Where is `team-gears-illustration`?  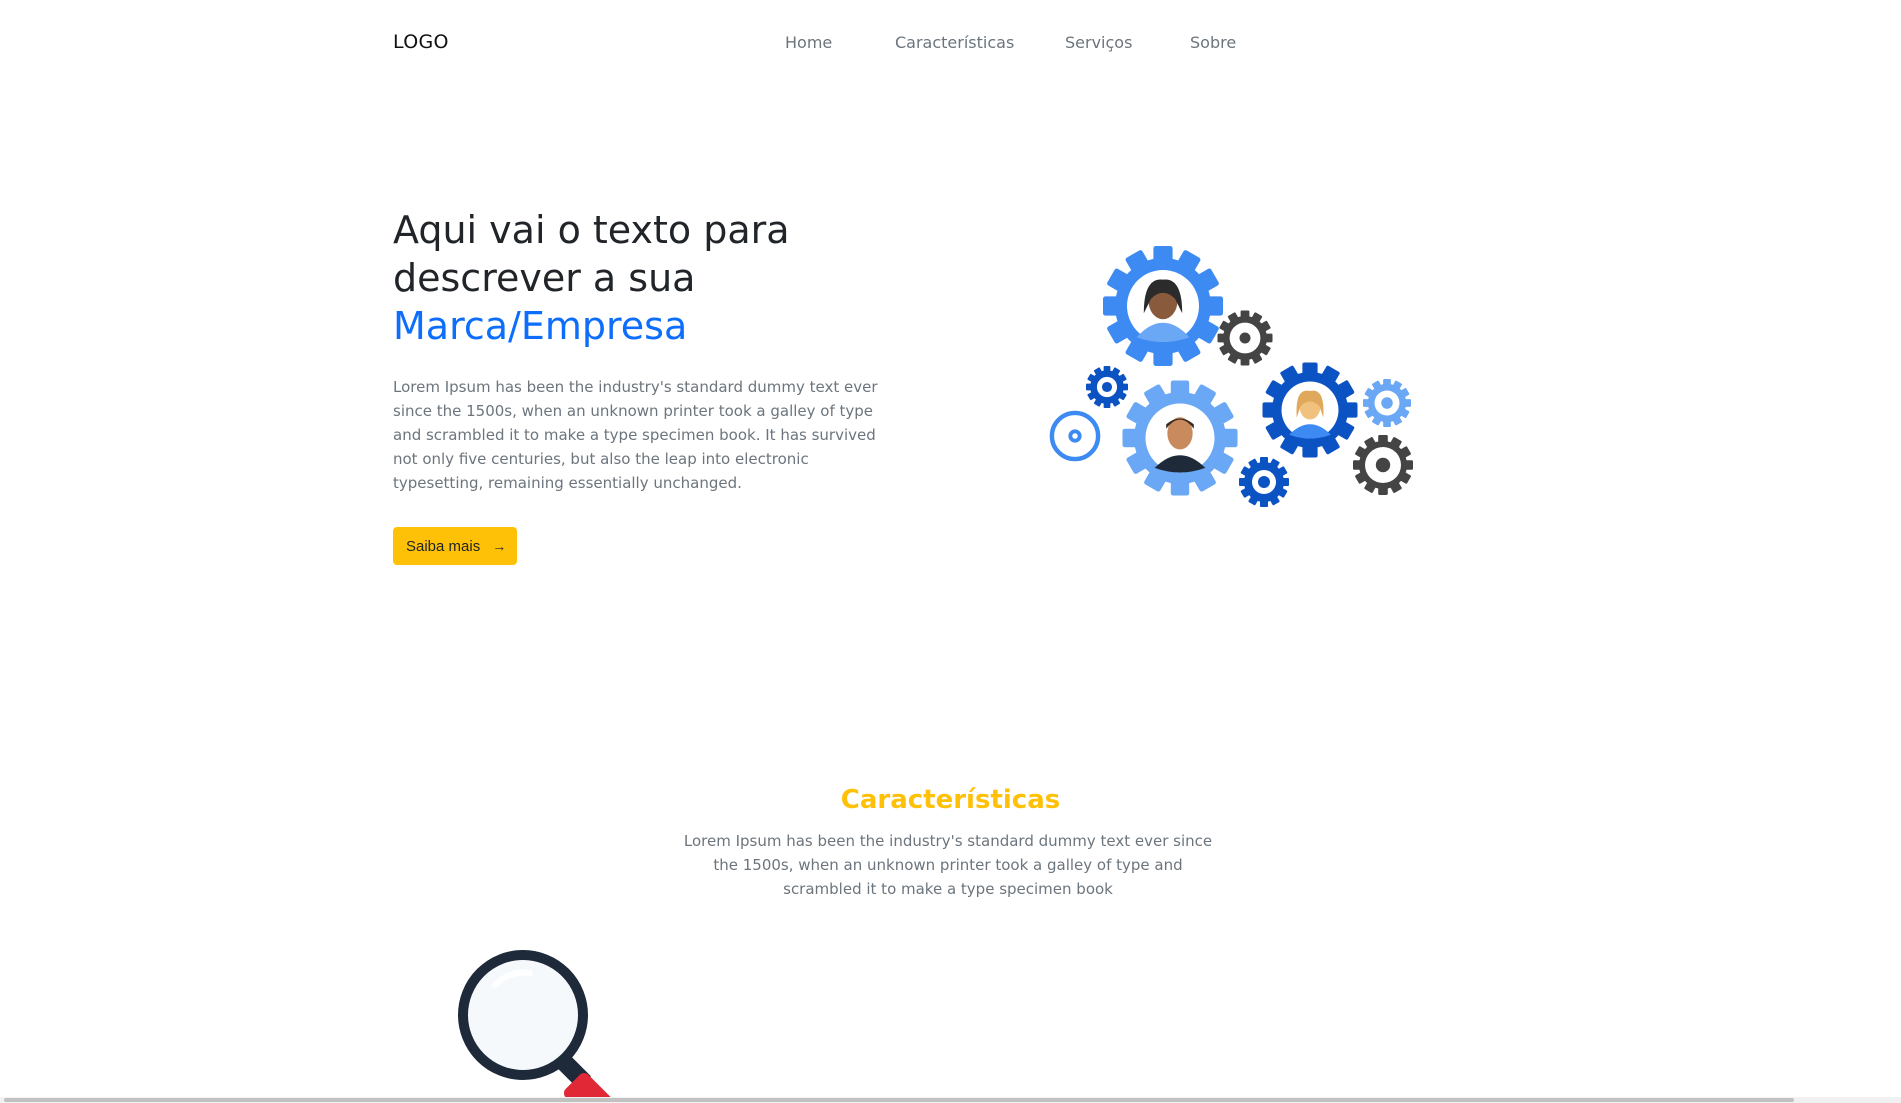
team-gears-illustration is located at coordinates (1231, 376).